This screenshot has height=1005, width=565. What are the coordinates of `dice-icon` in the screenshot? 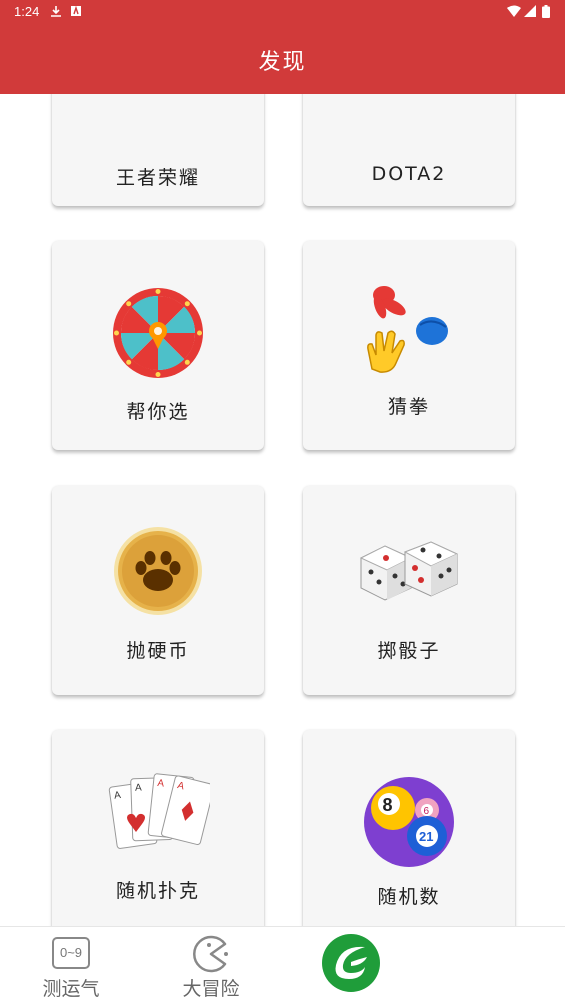 It's located at (409, 573).